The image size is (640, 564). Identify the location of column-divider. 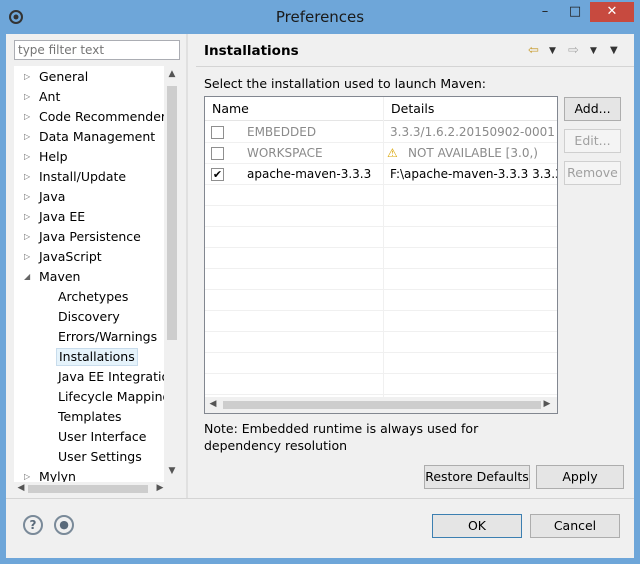
(383, 247).